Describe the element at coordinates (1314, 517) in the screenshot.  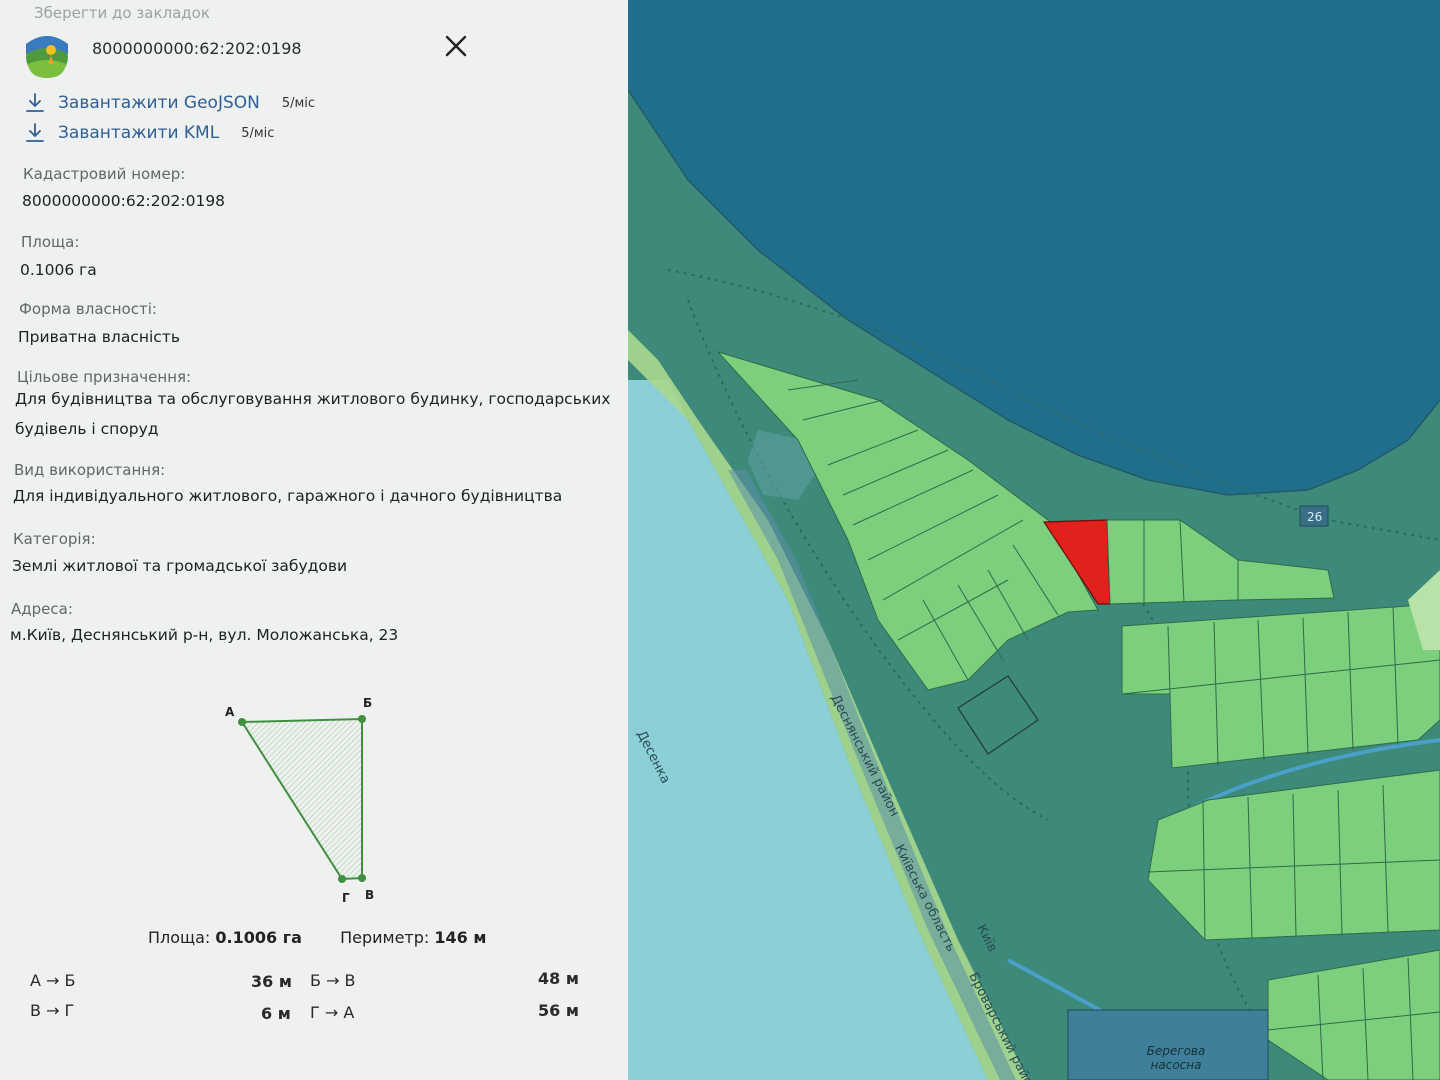
I see `road-number-text: 26` at that location.